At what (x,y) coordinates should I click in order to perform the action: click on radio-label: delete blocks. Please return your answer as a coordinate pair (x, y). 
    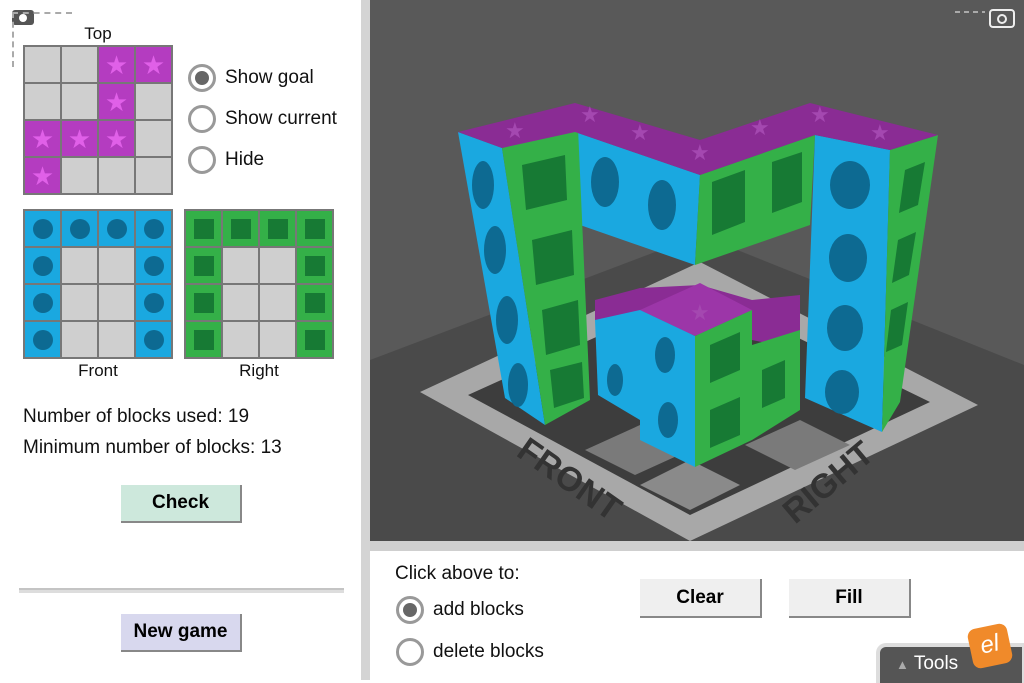
    Looking at the image, I should click on (488, 651).